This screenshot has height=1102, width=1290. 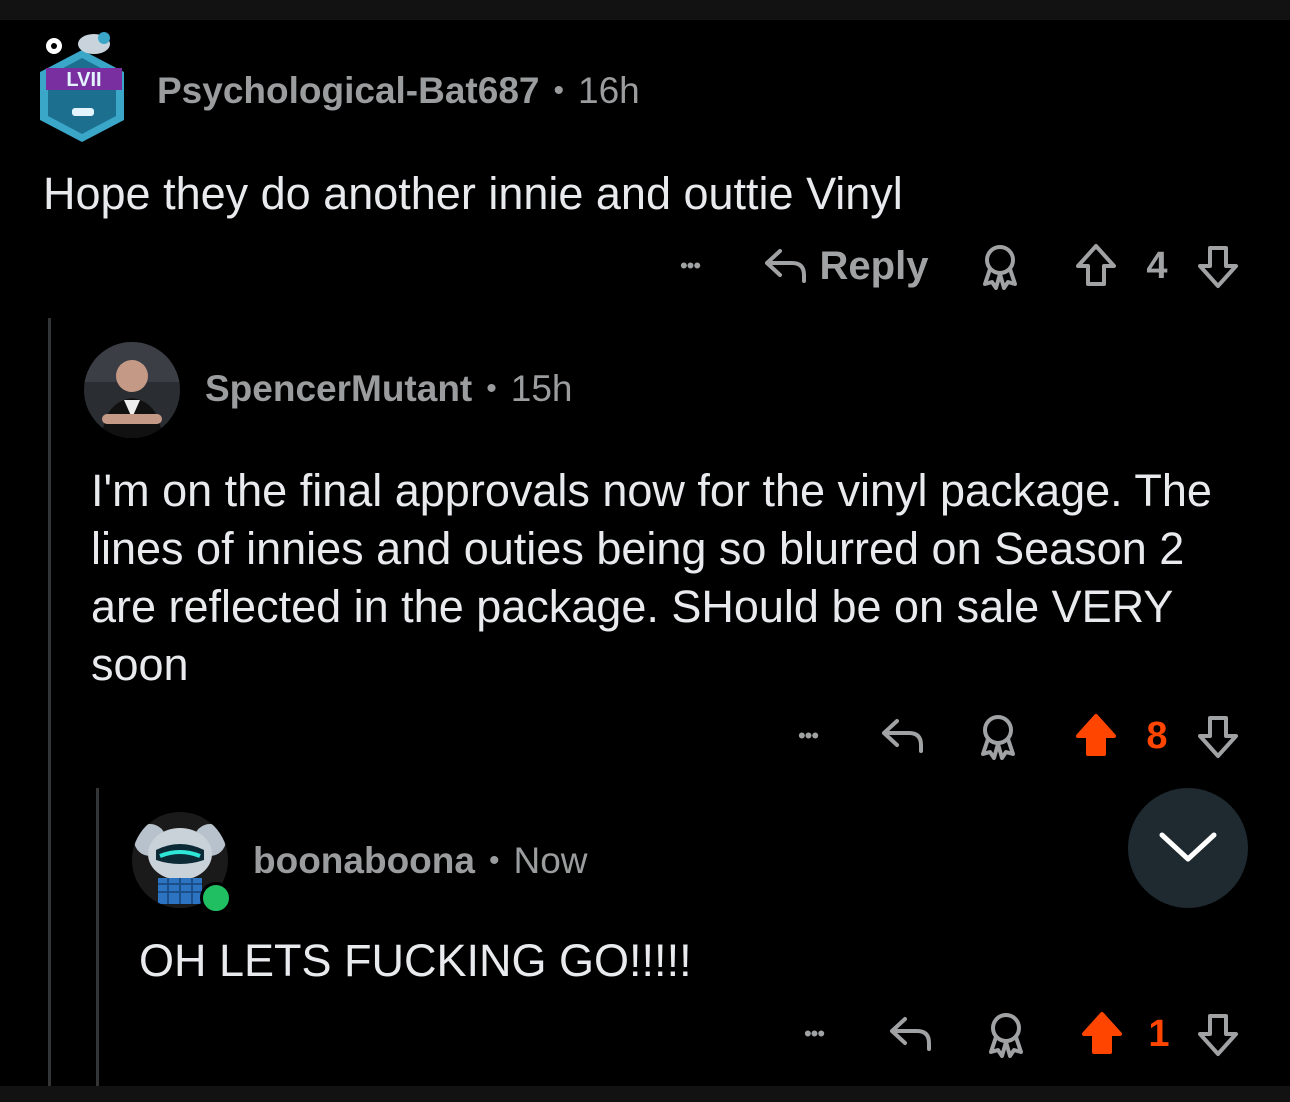 I want to click on comment-body: OH LETS FUCKING GO!!!!!, so click(x=415, y=960).